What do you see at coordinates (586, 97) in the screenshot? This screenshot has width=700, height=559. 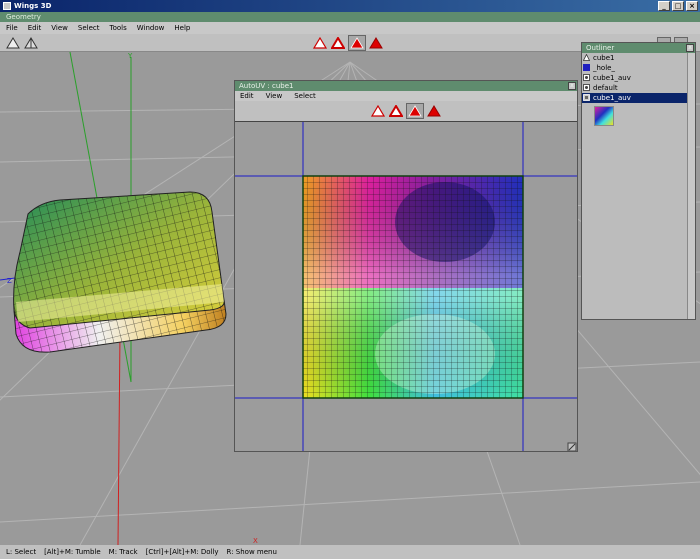 I see `image-icon` at bounding box center [586, 97].